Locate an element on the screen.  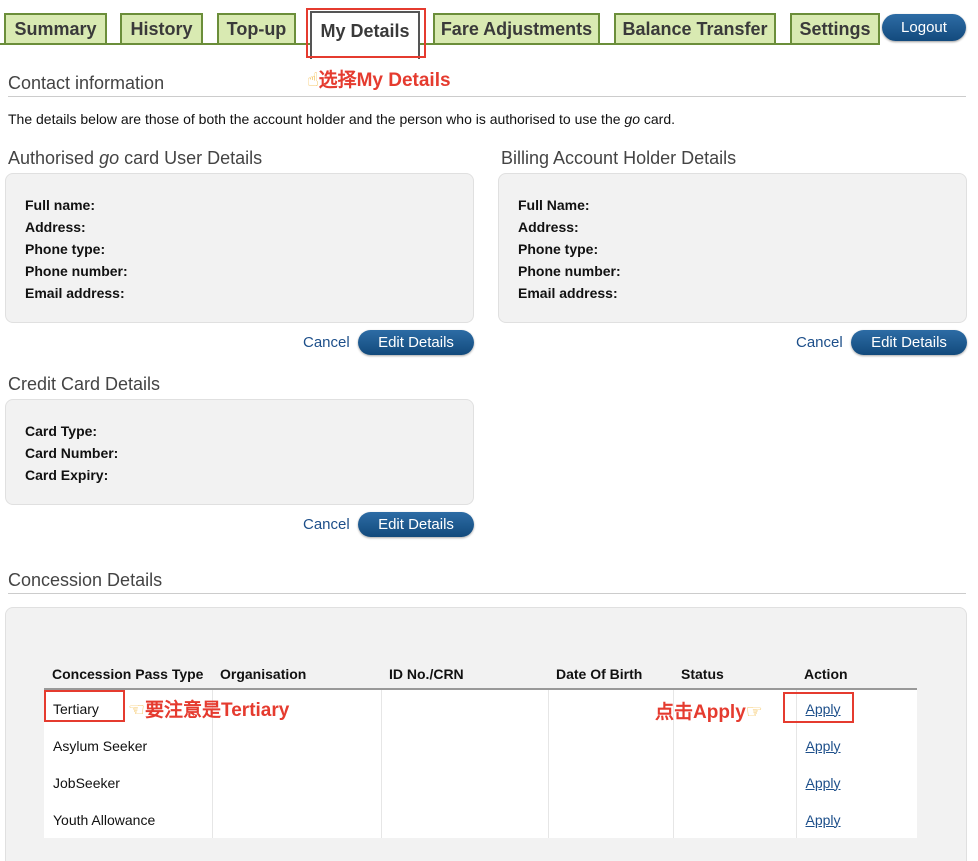
contact-information-title: Contact information is located at coordinates (86, 83).